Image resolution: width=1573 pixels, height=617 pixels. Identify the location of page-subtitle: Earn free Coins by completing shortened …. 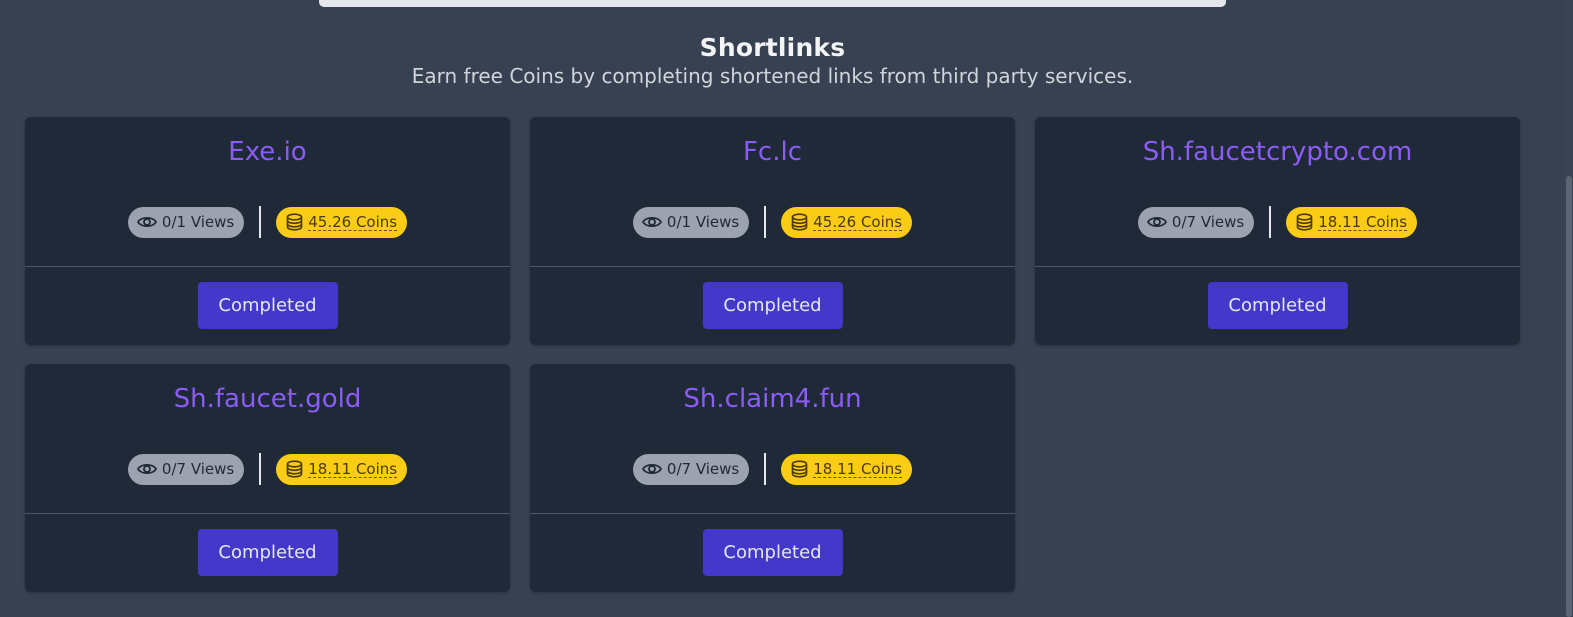
(772, 76).